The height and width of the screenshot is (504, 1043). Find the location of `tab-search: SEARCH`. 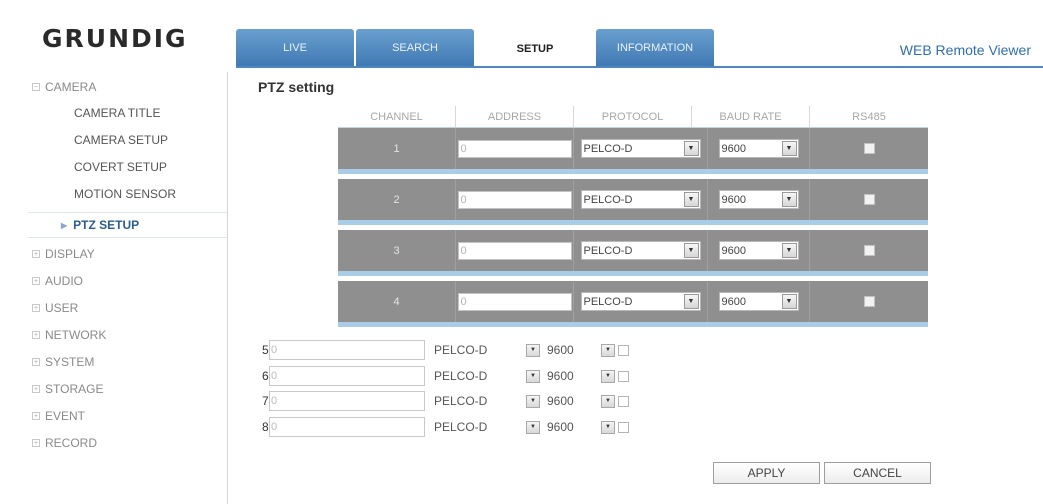

tab-search: SEARCH is located at coordinates (415, 48).